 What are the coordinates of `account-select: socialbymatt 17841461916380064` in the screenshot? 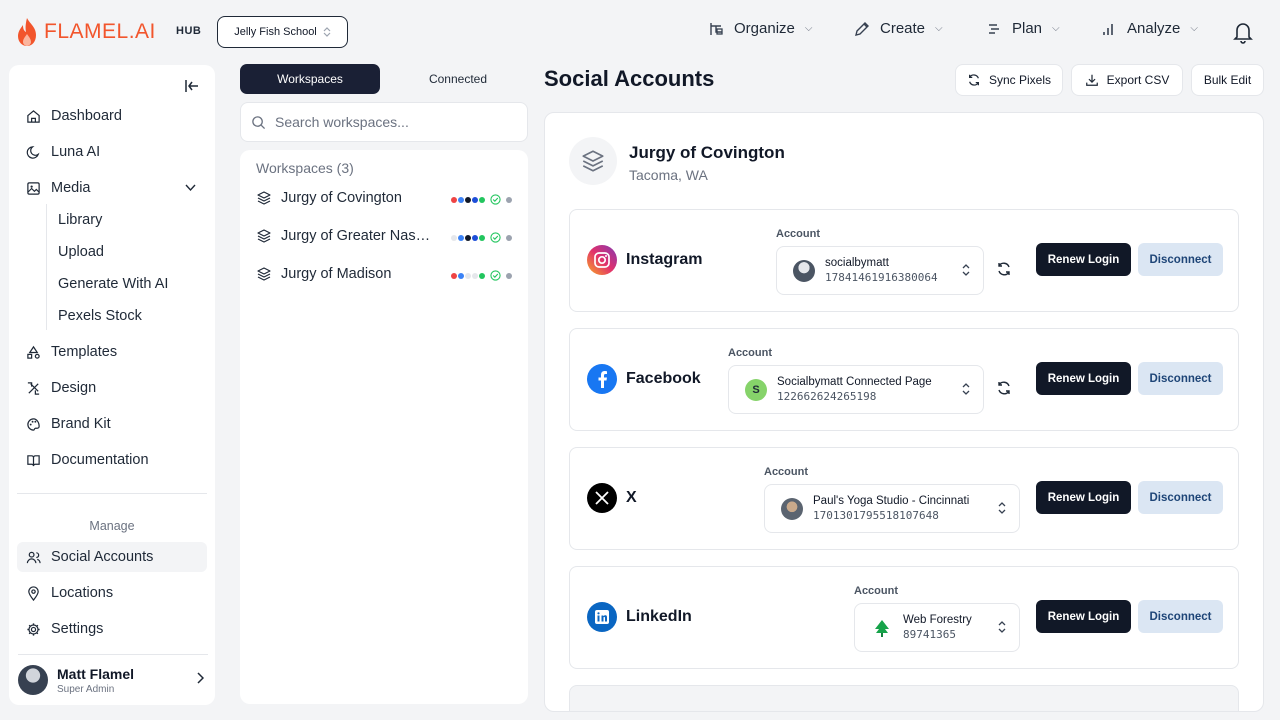 It's located at (880, 270).